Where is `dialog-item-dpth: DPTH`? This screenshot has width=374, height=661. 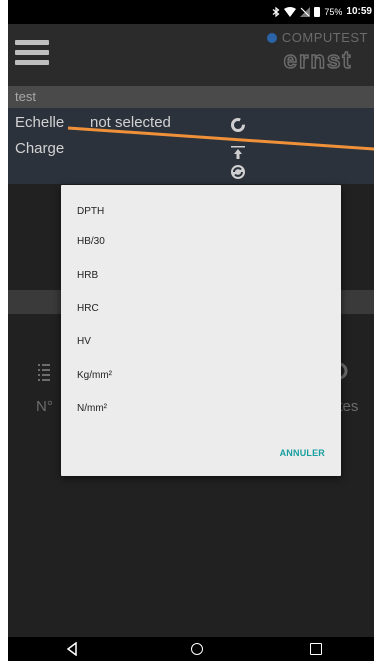
dialog-item-dpth: DPTH is located at coordinates (90, 211).